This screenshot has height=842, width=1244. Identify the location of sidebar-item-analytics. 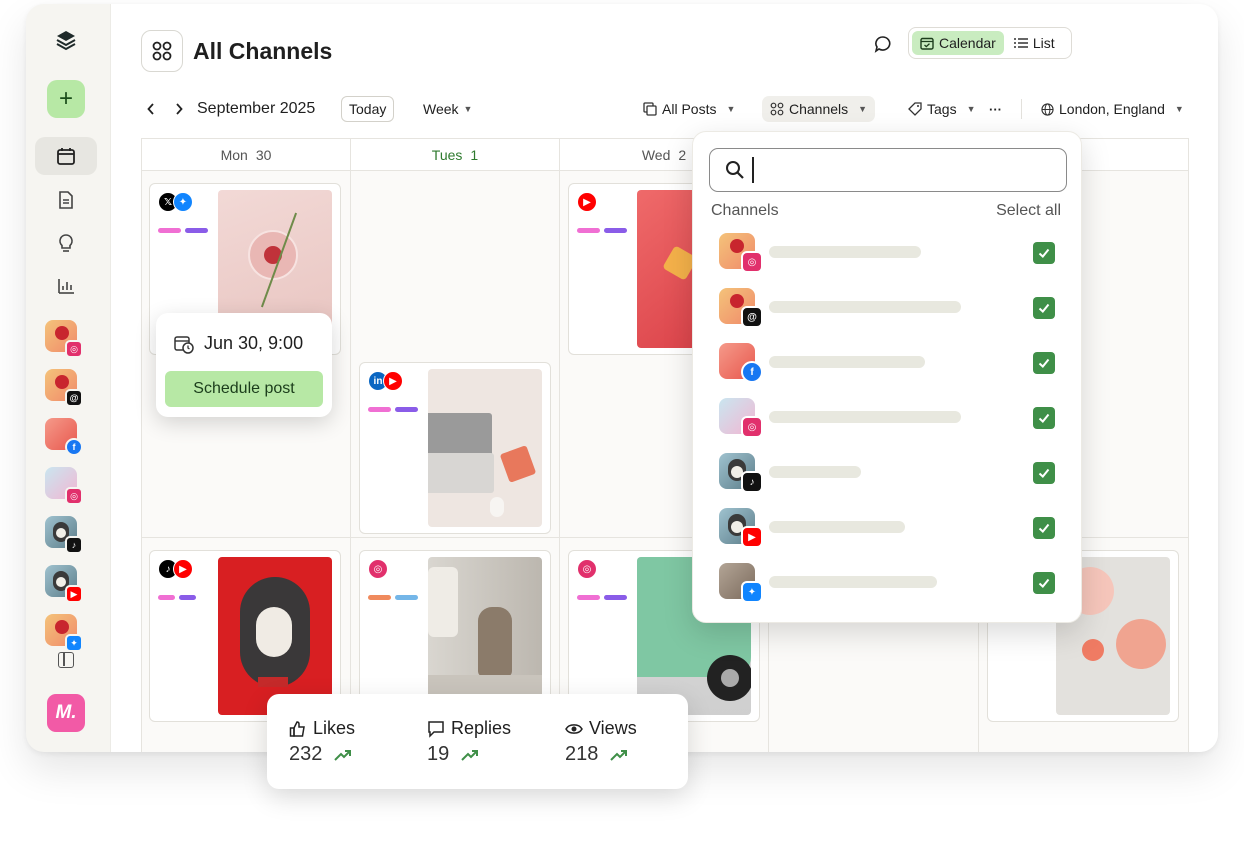
(66, 286).